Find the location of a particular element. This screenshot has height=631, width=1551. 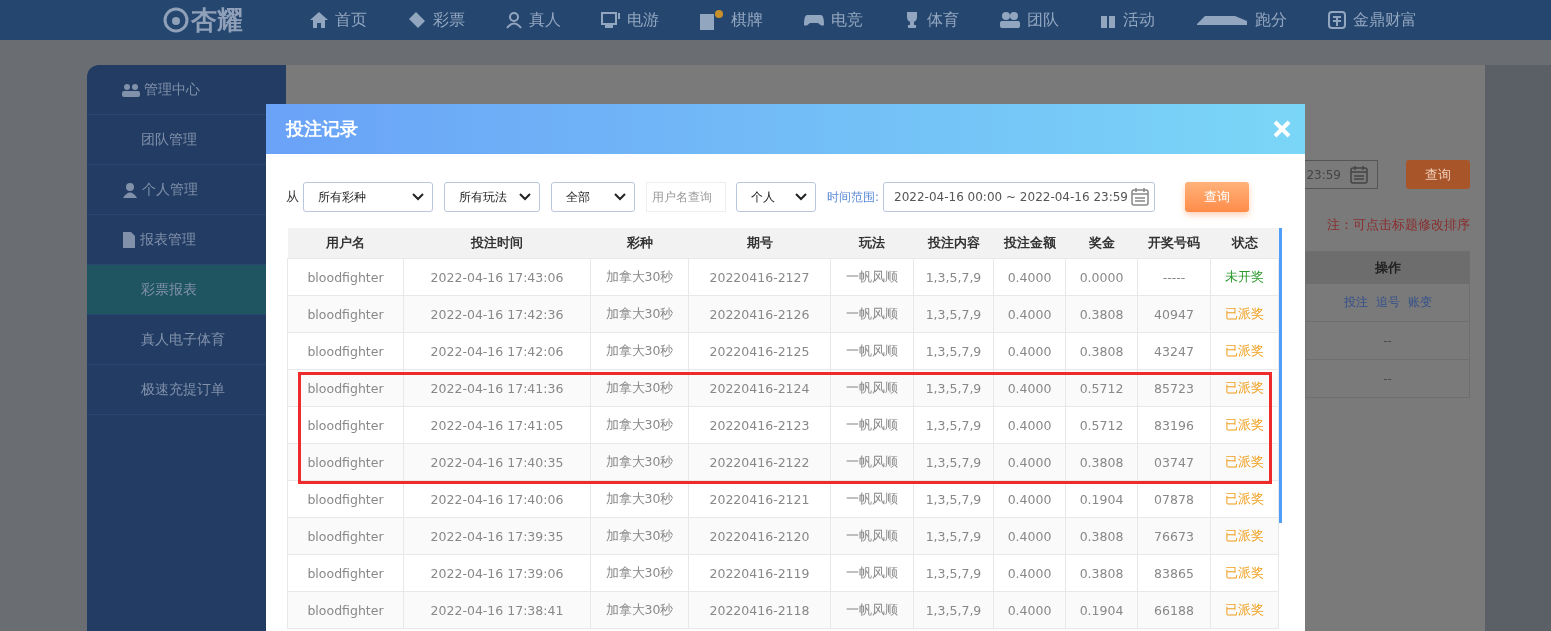

nav-item: 棋牌 is located at coordinates (731, 20).